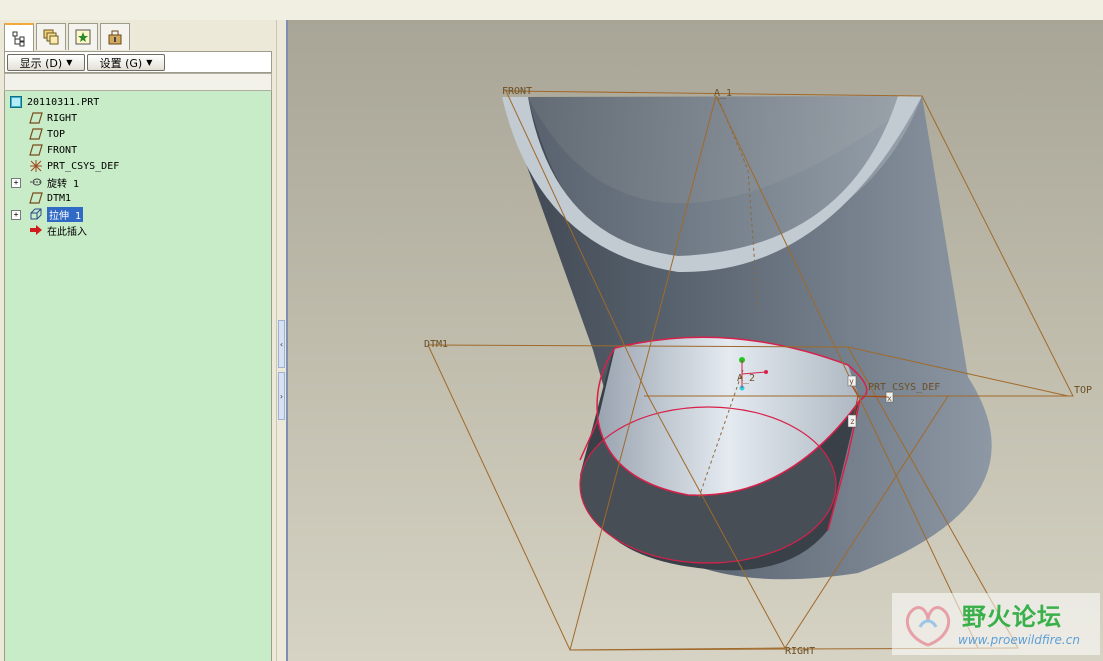 The height and width of the screenshot is (661, 1103). I want to click on window-top-bar, so click(551, 10).